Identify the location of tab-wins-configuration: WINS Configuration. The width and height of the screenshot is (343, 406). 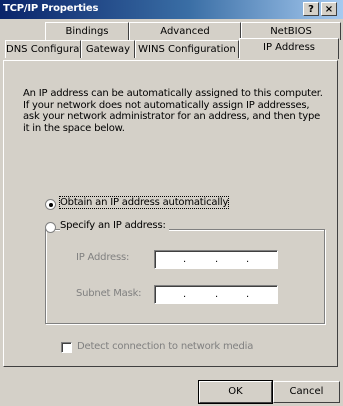
(187, 49).